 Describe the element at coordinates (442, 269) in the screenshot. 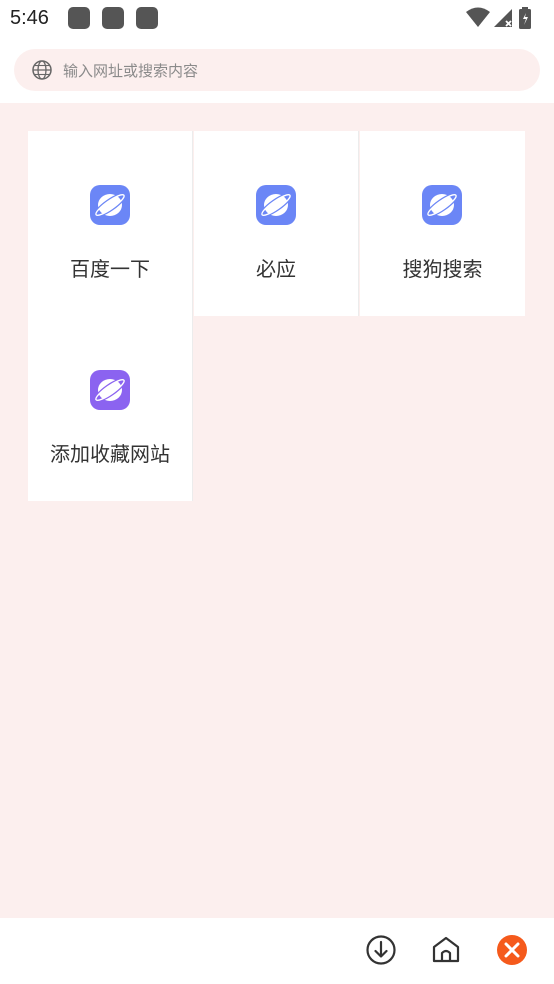

I see `bookmark-label: 搜狗搜索` at that location.